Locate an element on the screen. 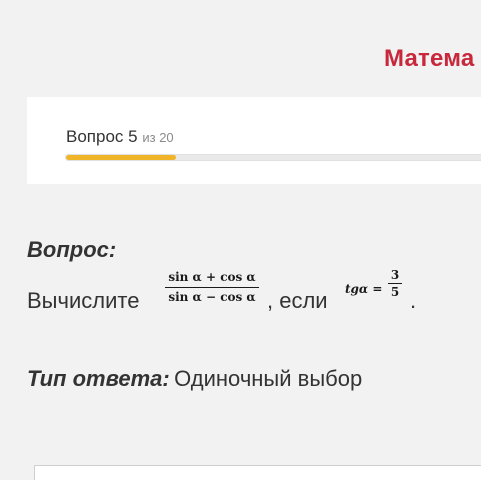 The image size is (481, 480). formula-fraction-bar is located at coordinates (212, 287).